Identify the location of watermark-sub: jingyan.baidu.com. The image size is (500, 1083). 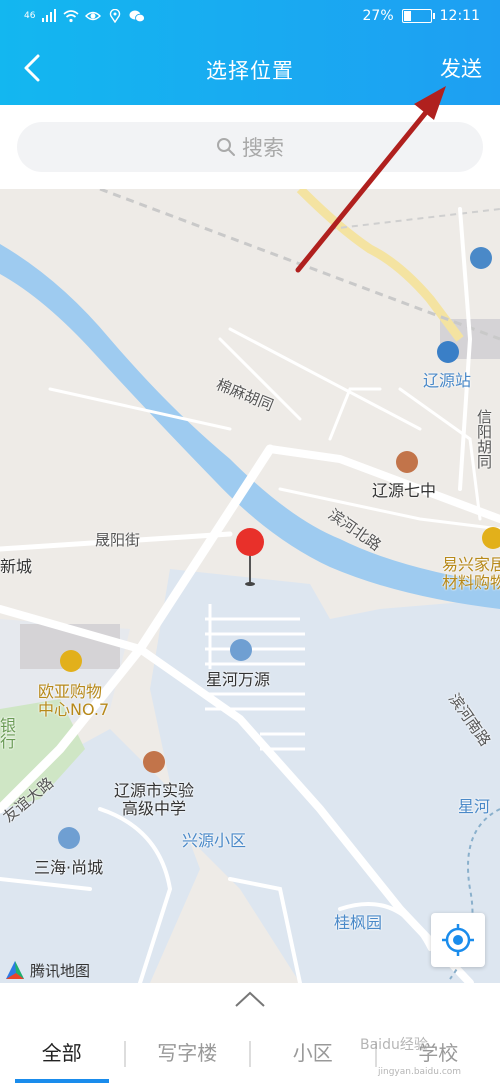
(420, 1072).